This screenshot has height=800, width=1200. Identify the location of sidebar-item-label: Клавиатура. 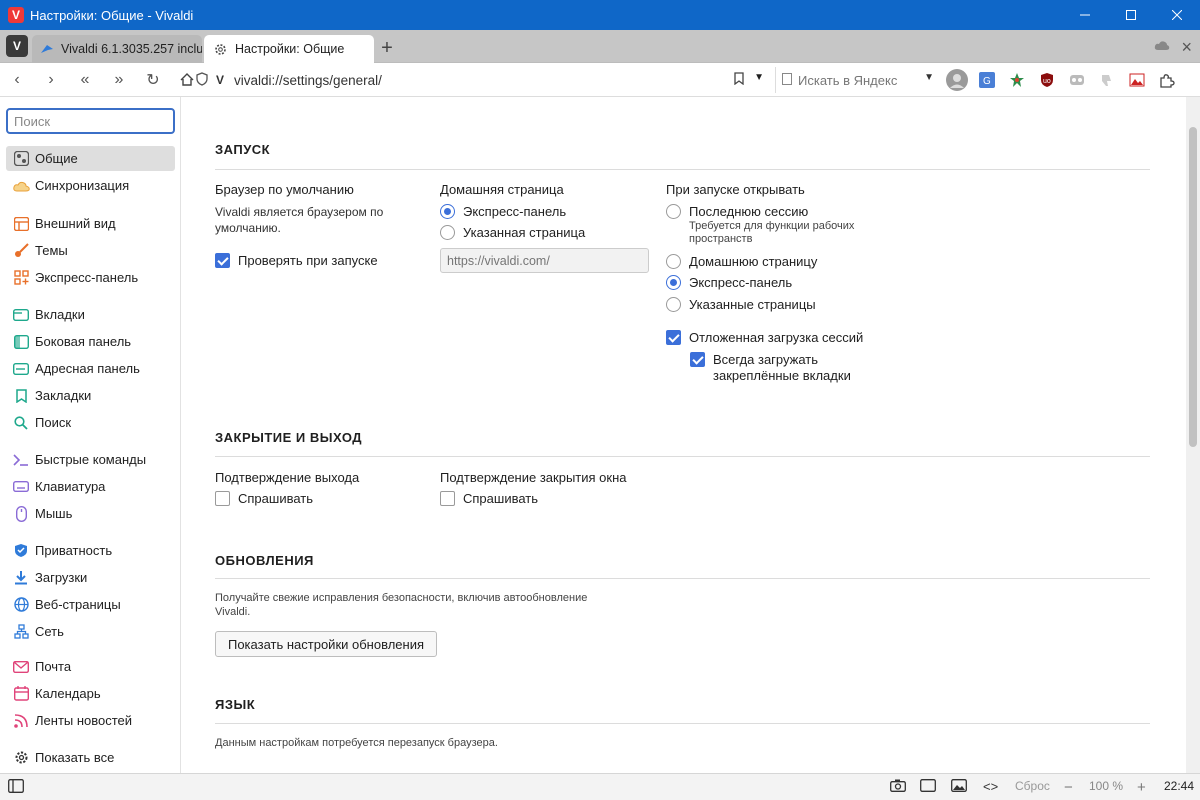
(70, 486).